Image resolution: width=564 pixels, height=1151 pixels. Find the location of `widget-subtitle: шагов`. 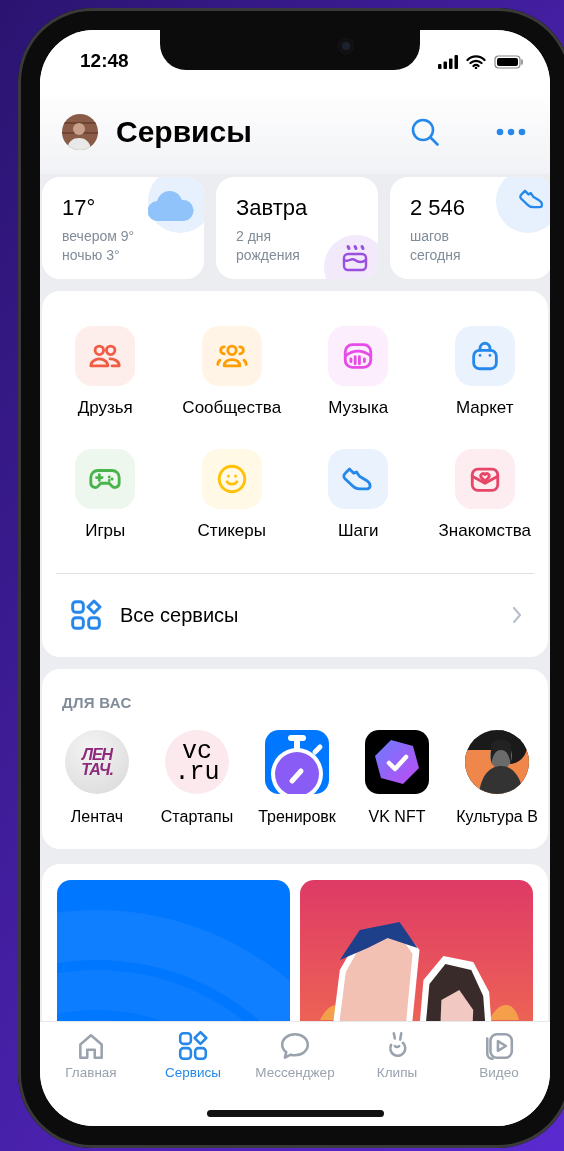

widget-subtitle: шагов is located at coordinates (430, 236).